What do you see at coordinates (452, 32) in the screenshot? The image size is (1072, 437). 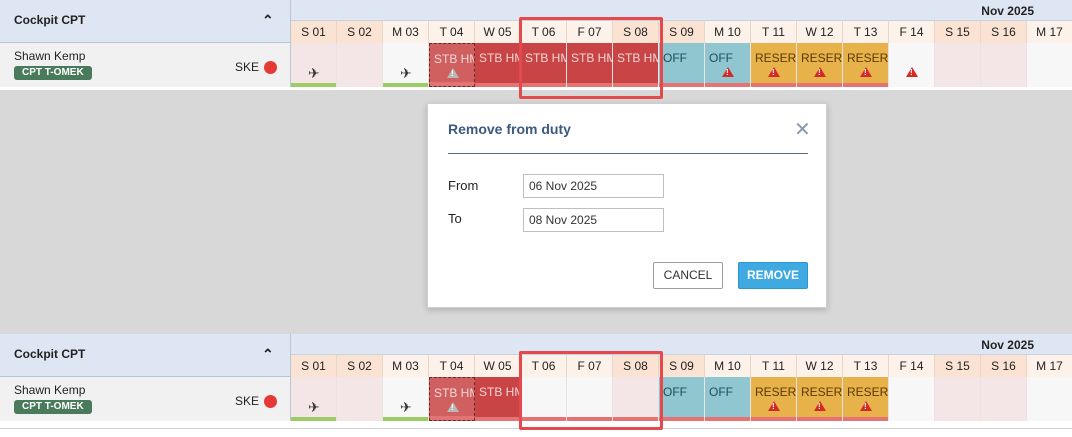 I see `day-header: T 04` at bounding box center [452, 32].